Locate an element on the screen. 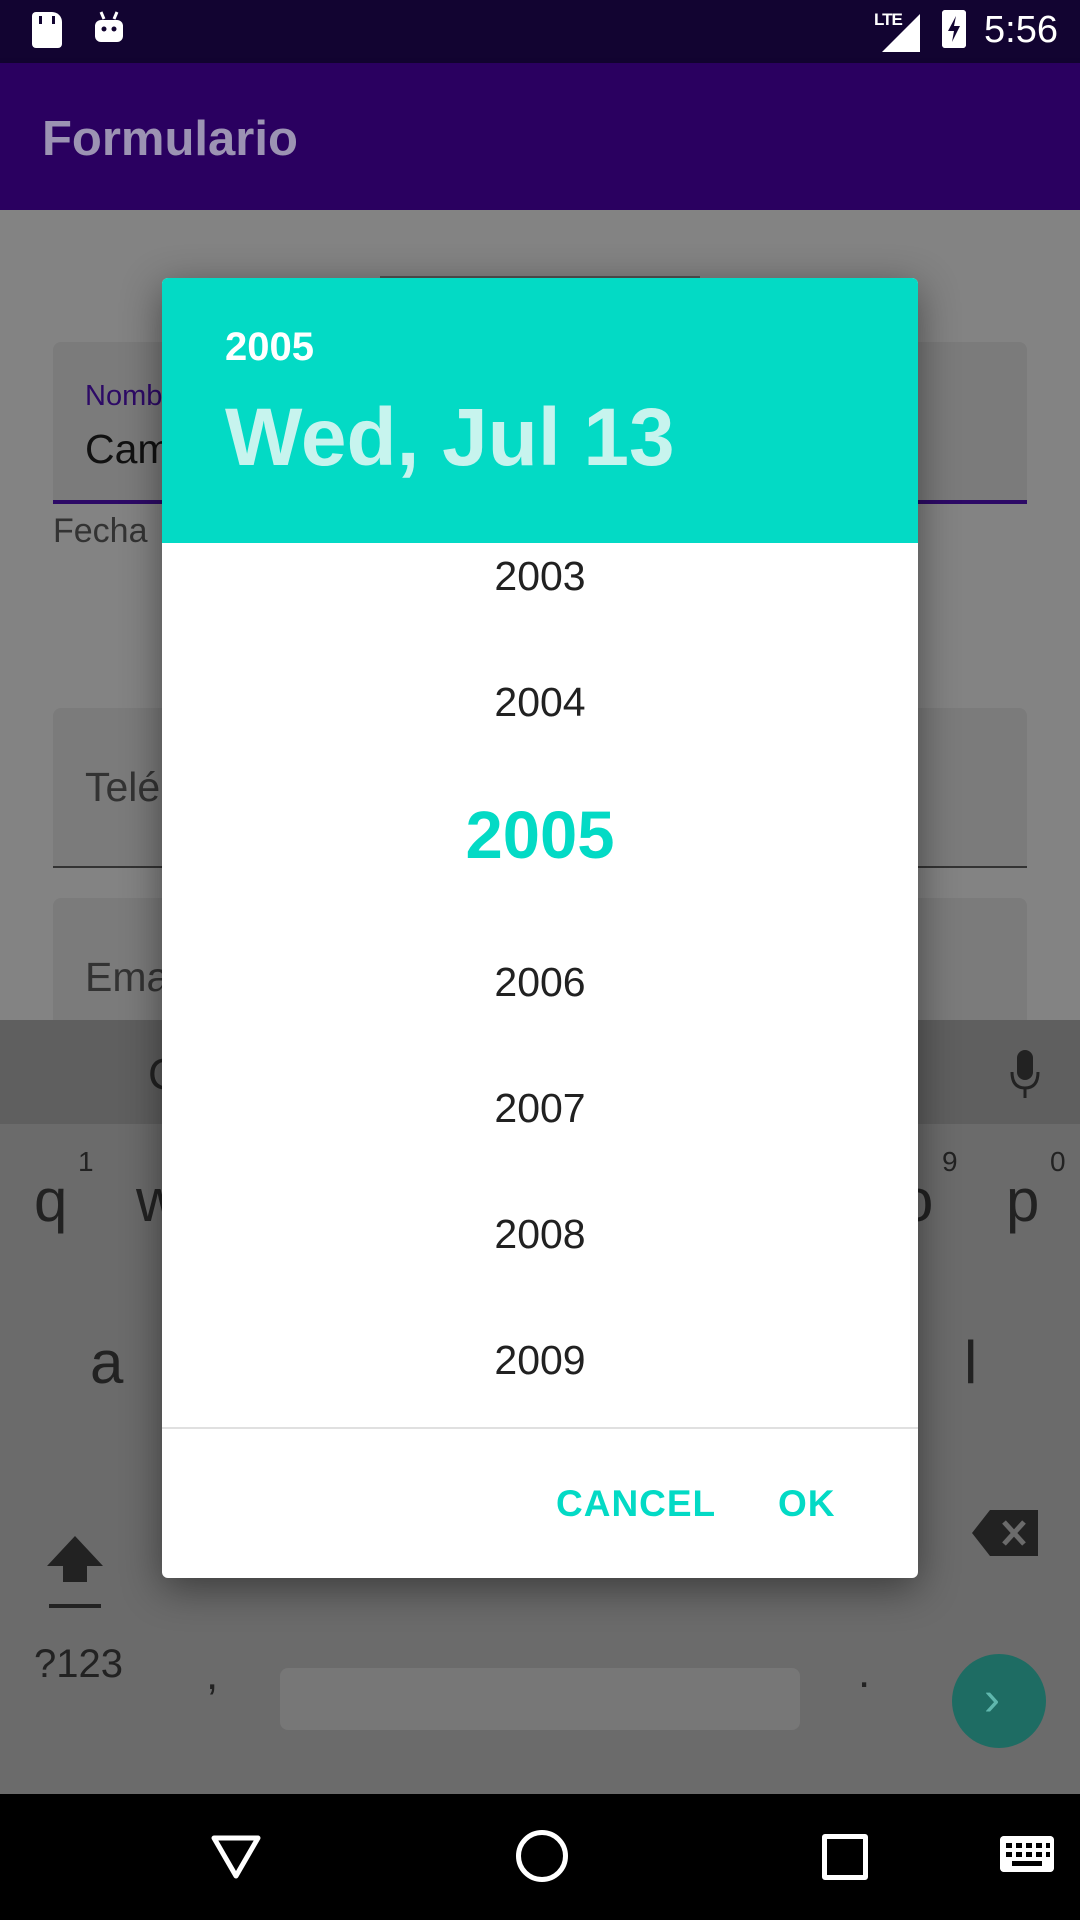 Image resolution: width=1080 pixels, height=1920 pixels. cancel-button: CANCEL is located at coordinates (636, 1504).